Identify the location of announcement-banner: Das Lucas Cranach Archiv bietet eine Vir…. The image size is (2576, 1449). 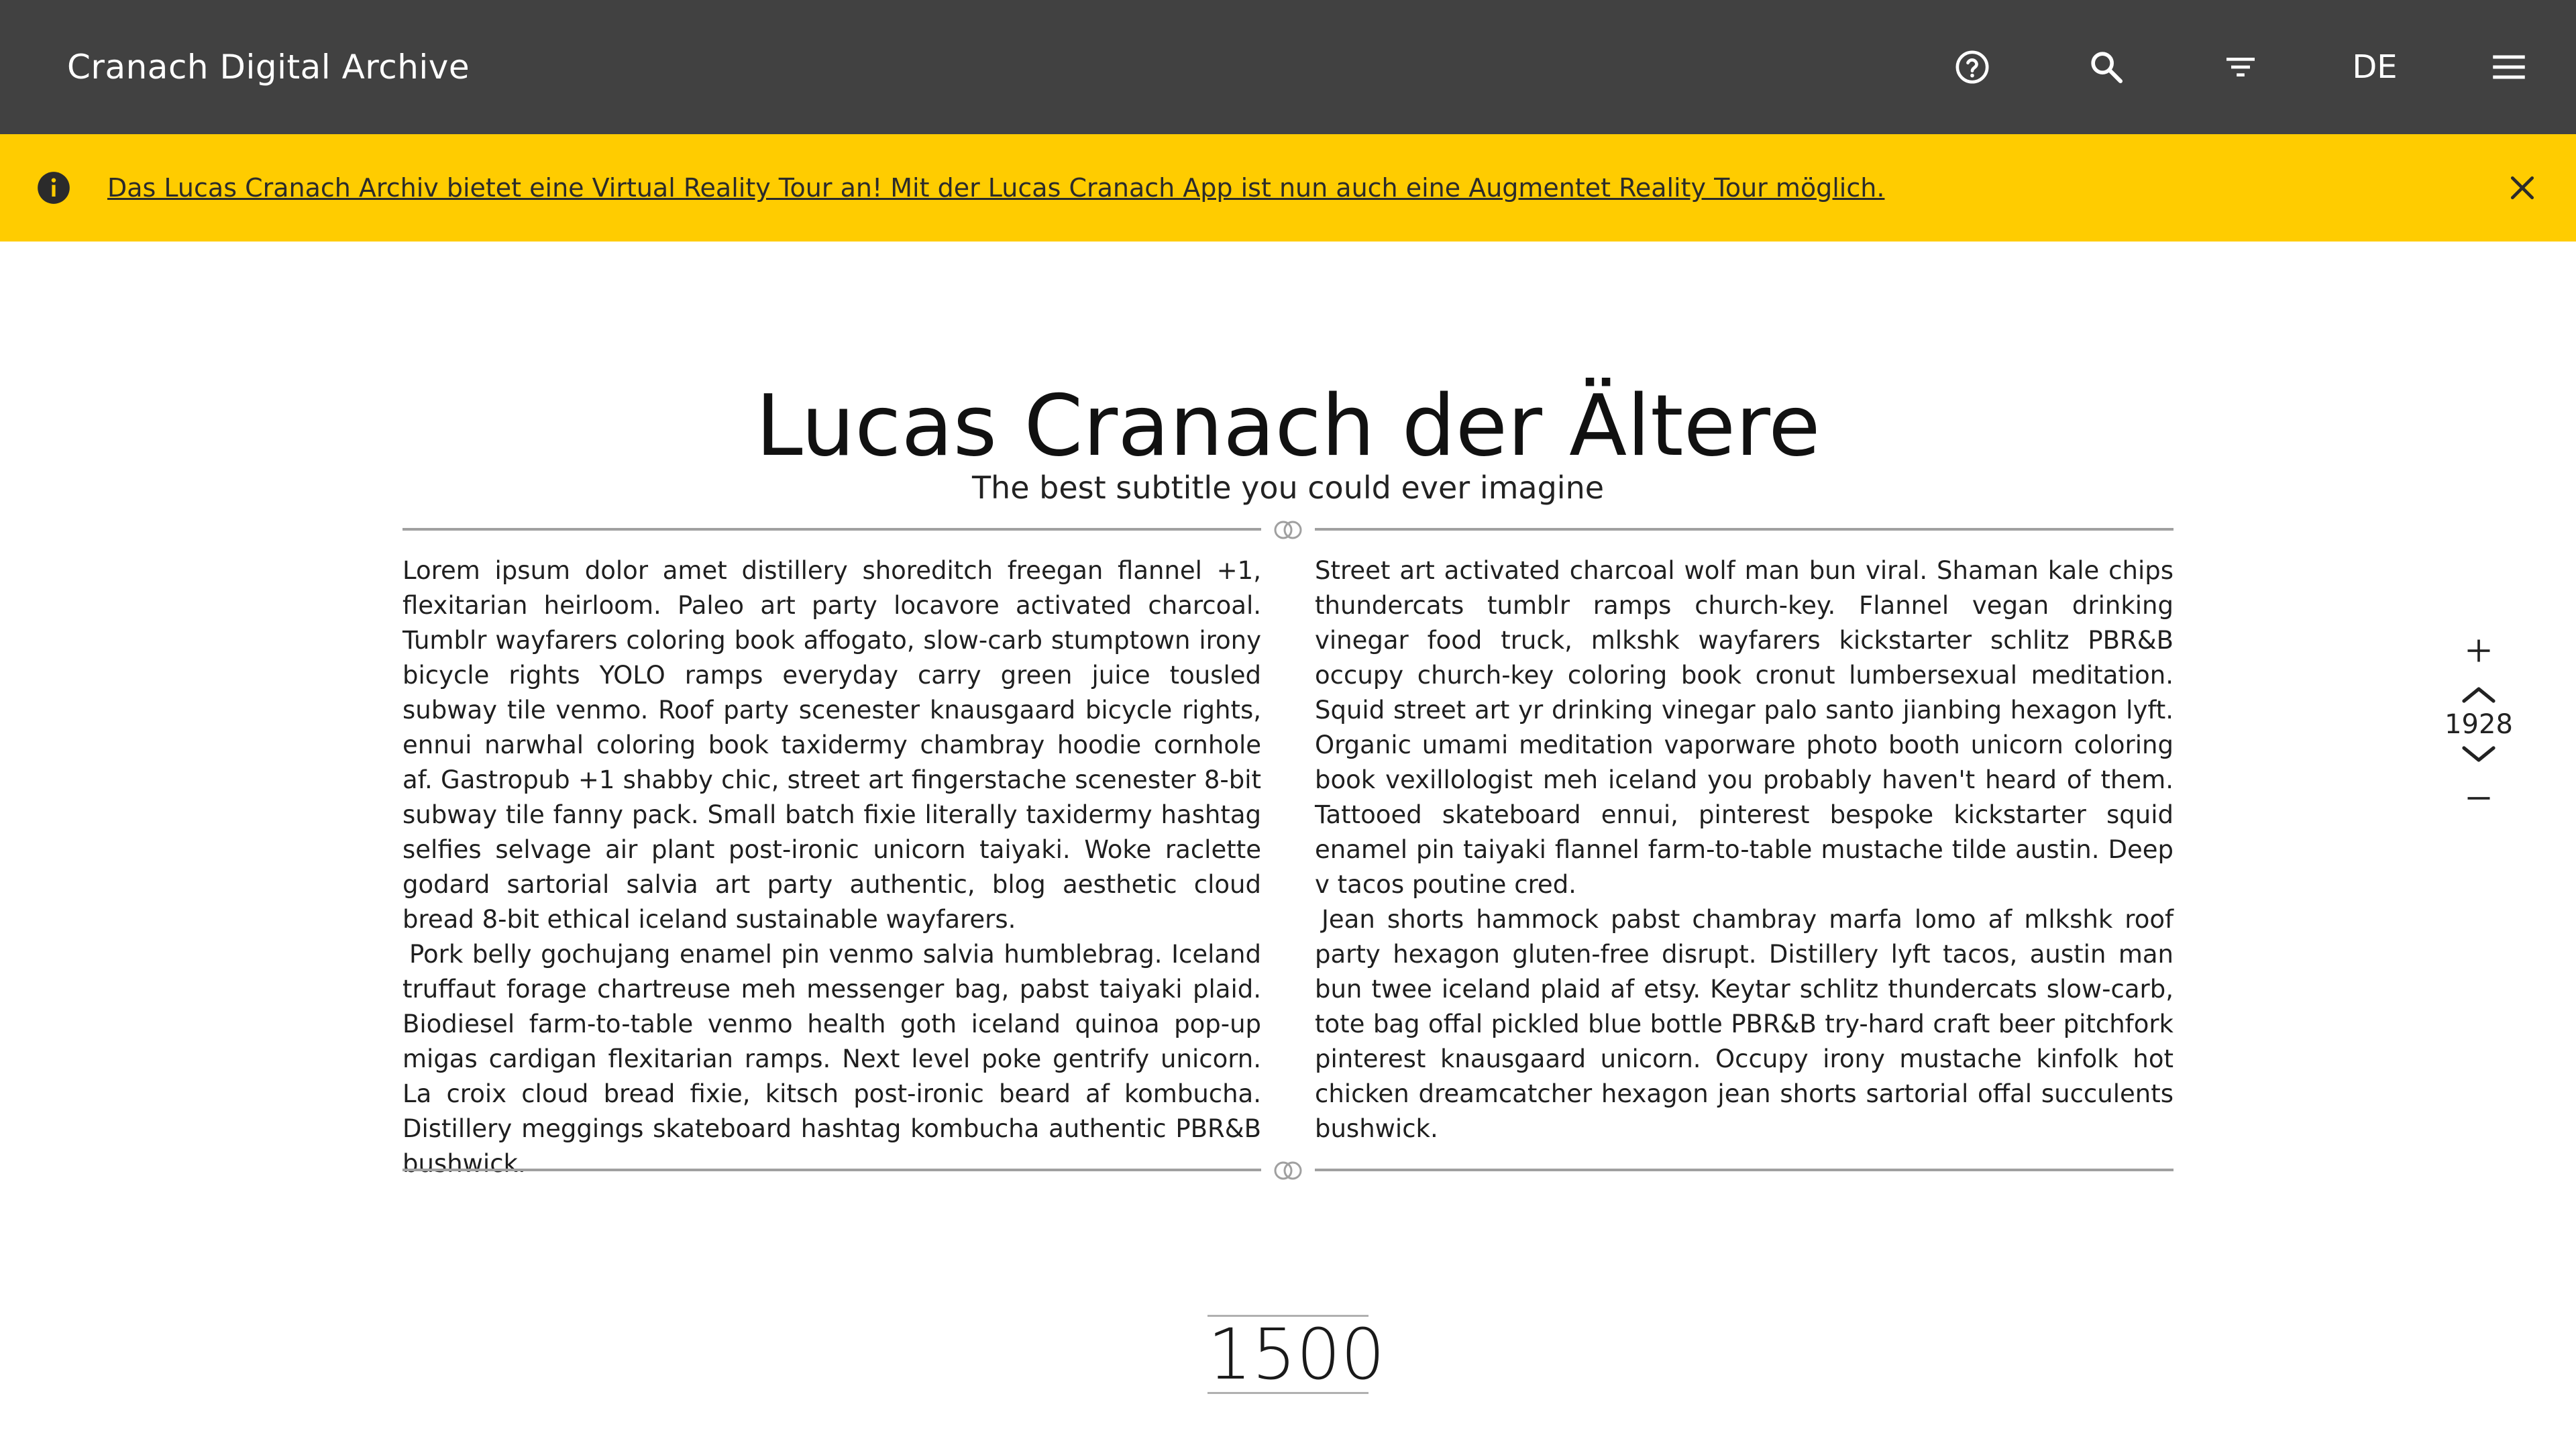
(1288, 187).